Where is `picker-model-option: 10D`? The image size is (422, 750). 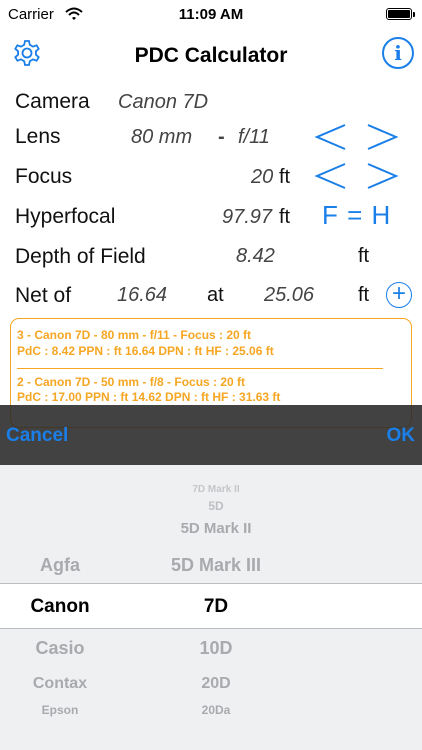 picker-model-option: 10D is located at coordinates (216, 648).